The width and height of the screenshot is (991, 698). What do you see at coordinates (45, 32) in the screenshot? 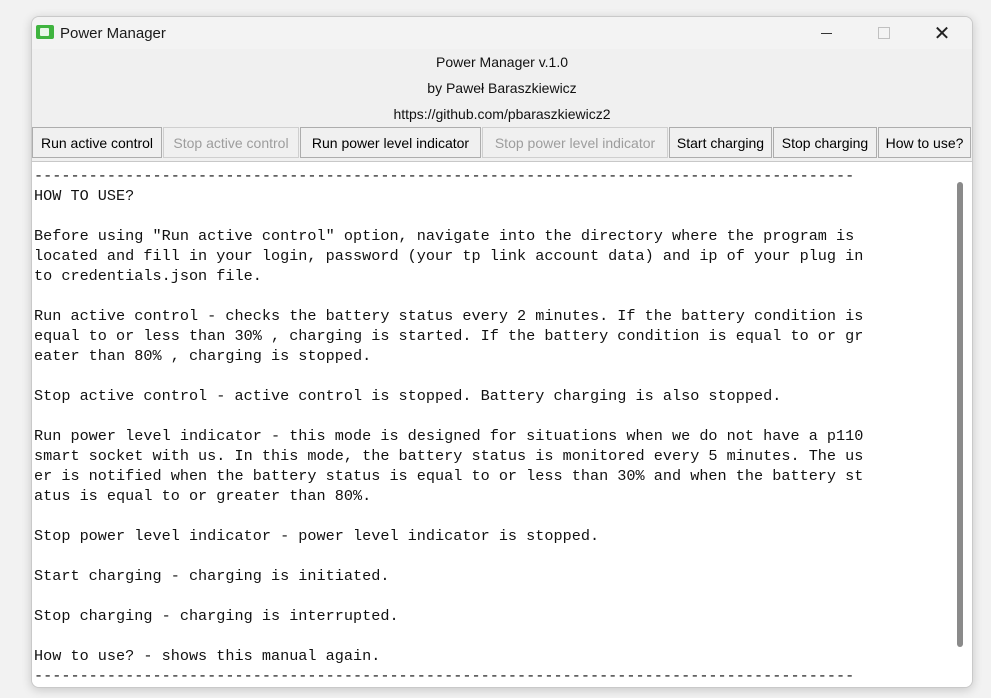
I see `battery-app-icon` at bounding box center [45, 32].